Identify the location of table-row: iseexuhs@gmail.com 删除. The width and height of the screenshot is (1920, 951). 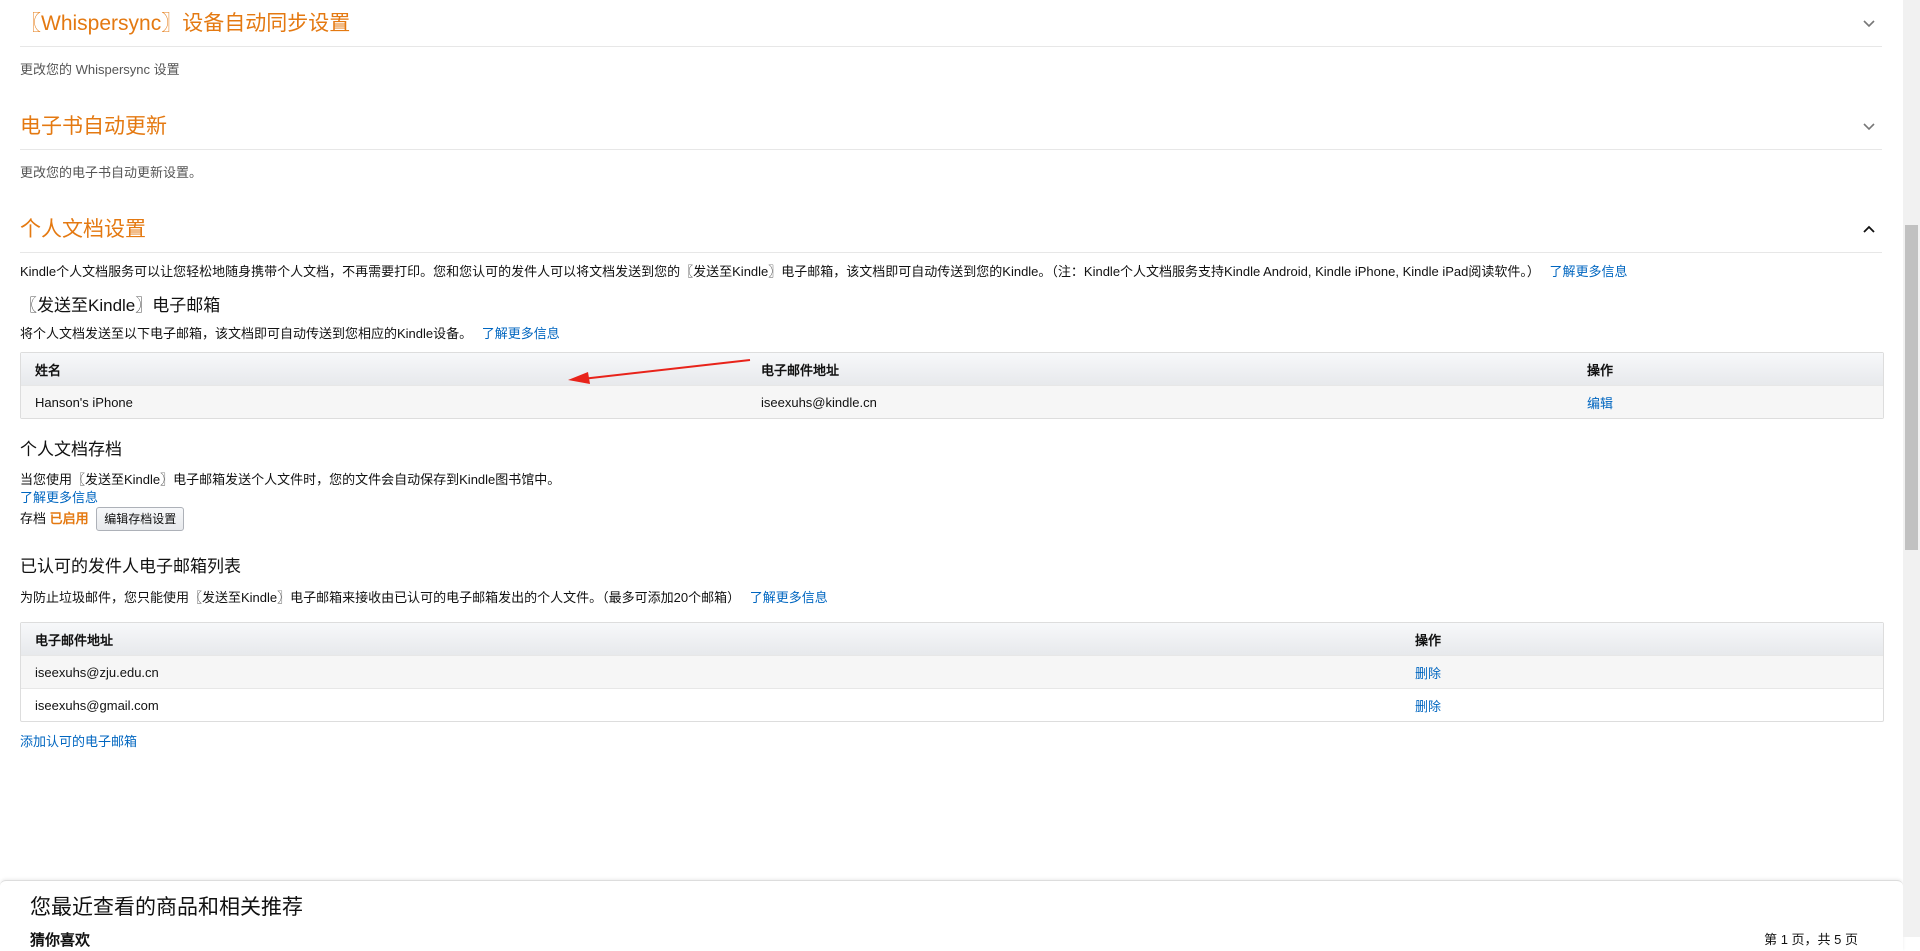
(952, 704).